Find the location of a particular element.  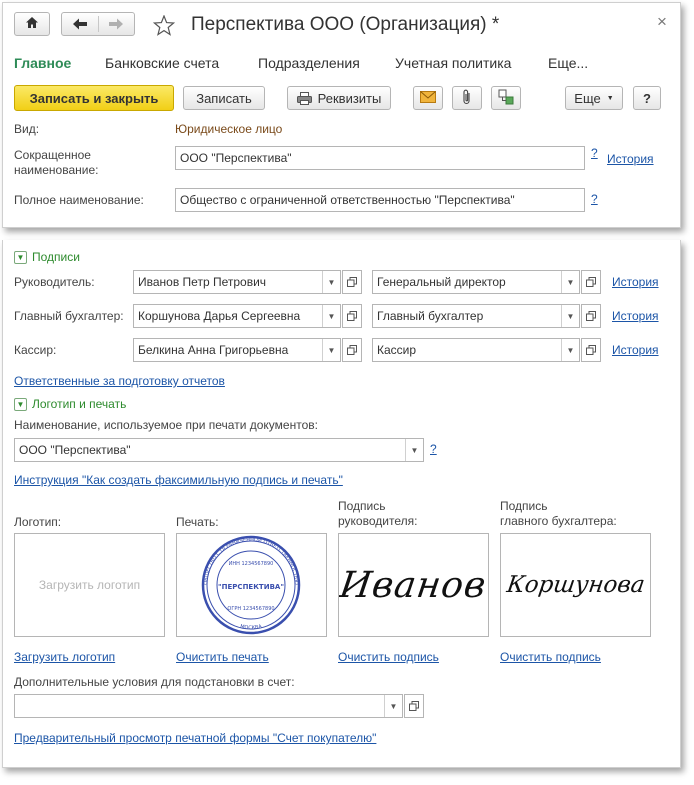

cashier-person-open-button is located at coordinates (352, 350).